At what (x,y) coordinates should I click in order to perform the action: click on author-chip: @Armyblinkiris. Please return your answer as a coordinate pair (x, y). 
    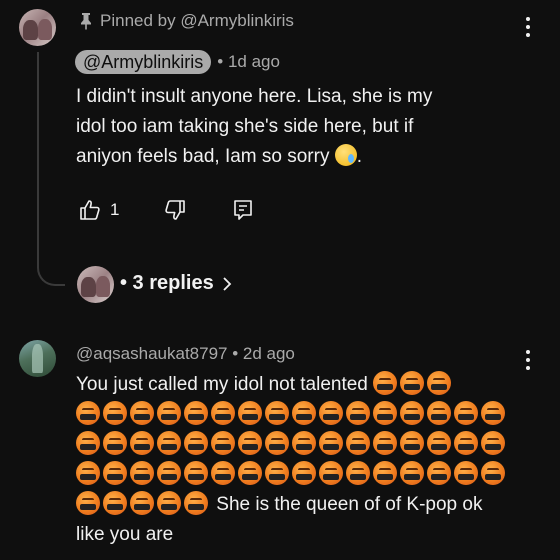
    Looking at the image, I should click on (143, 62).